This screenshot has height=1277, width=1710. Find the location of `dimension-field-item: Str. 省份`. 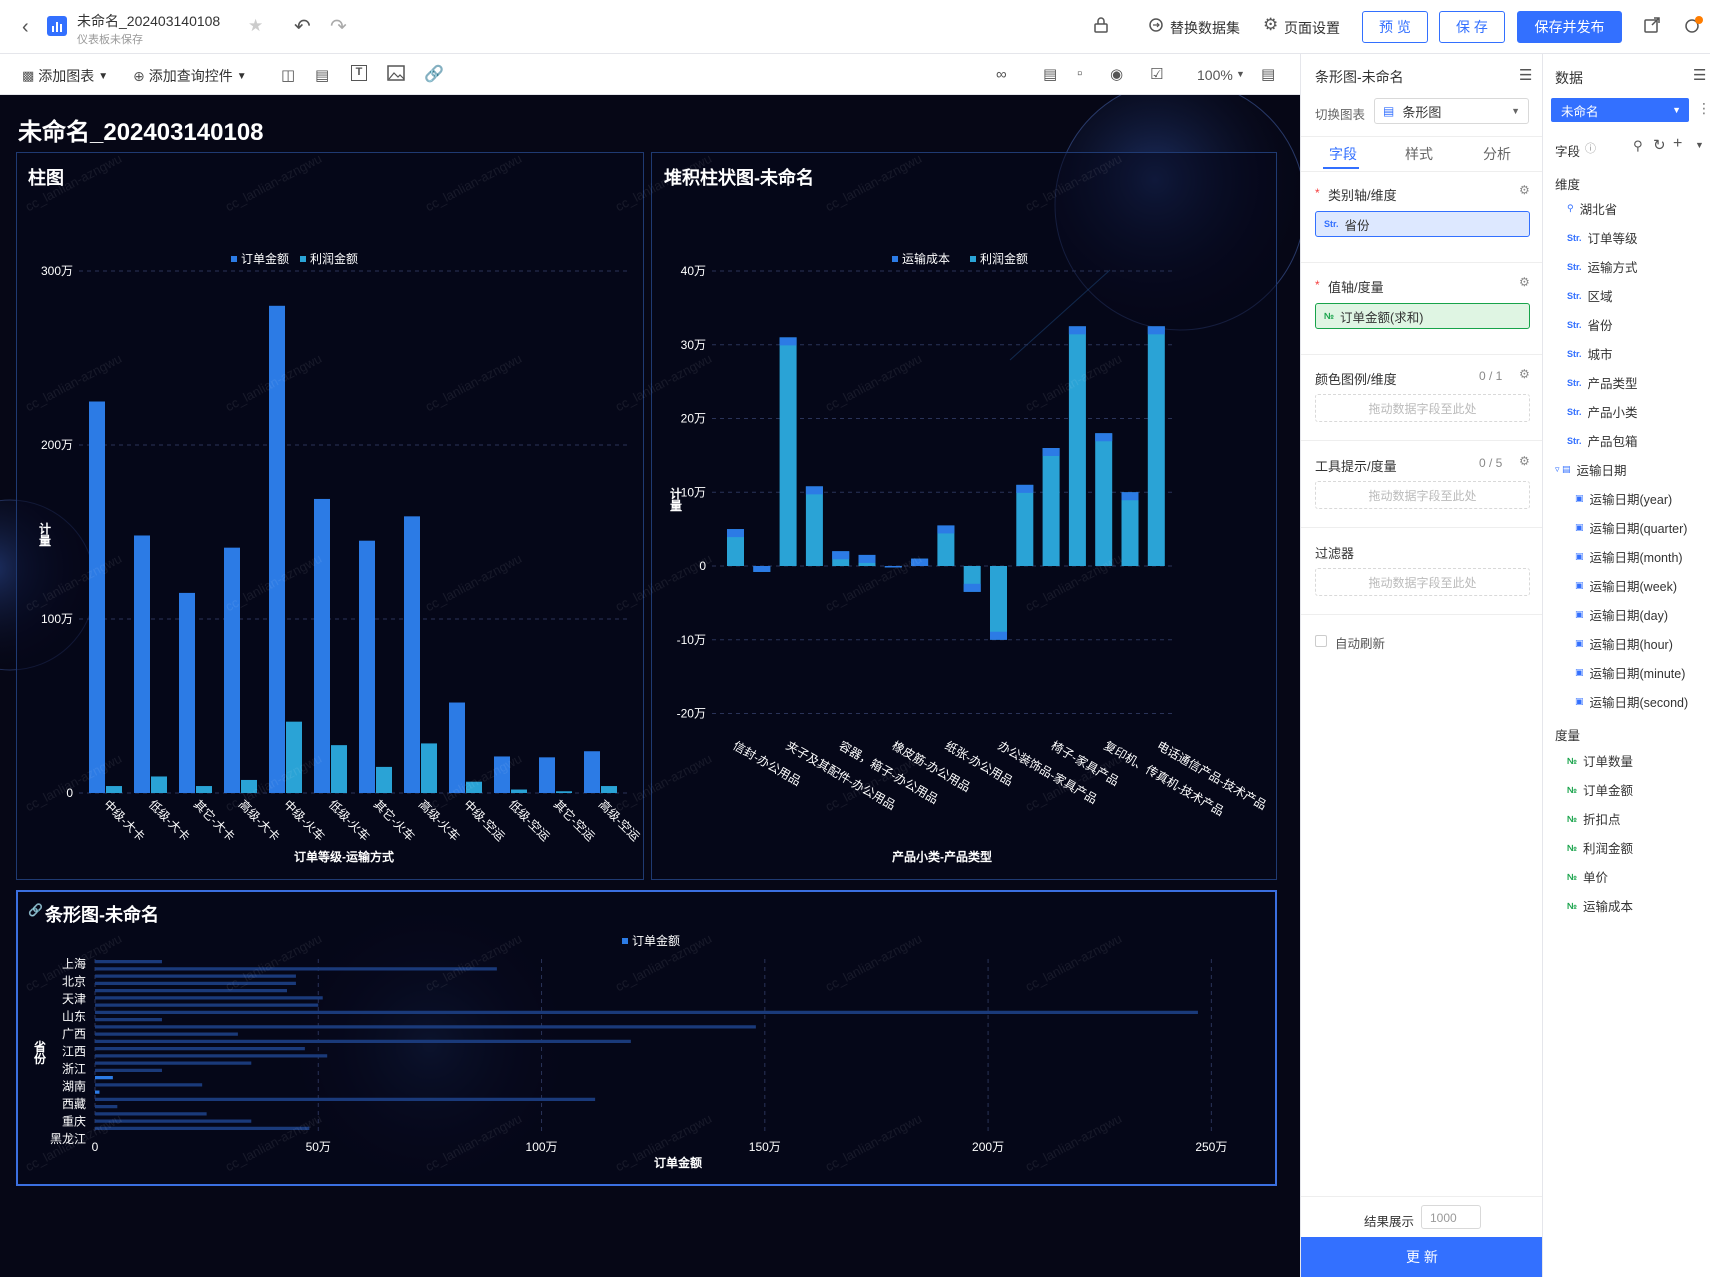

dimension-field-item: Str. 省份 is located at coordinates (1590, 324).